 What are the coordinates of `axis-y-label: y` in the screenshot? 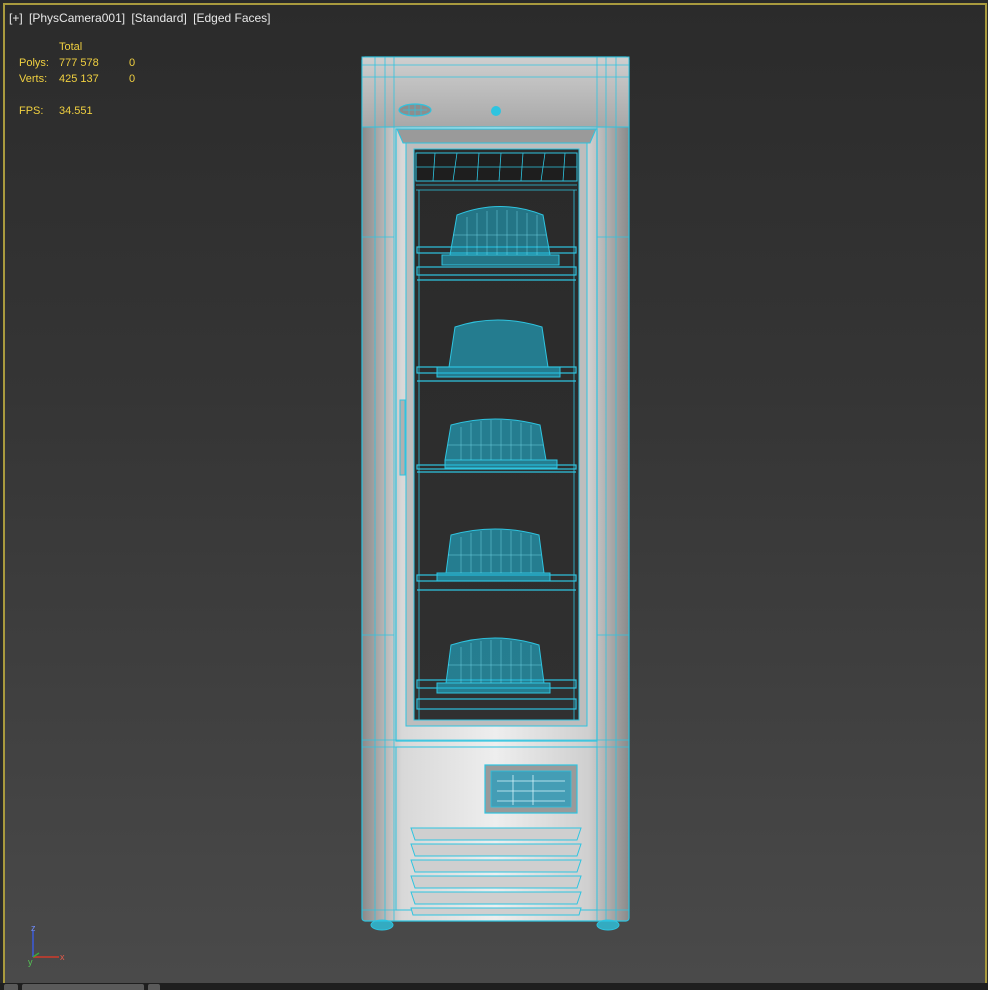 It's located at (30, 962).